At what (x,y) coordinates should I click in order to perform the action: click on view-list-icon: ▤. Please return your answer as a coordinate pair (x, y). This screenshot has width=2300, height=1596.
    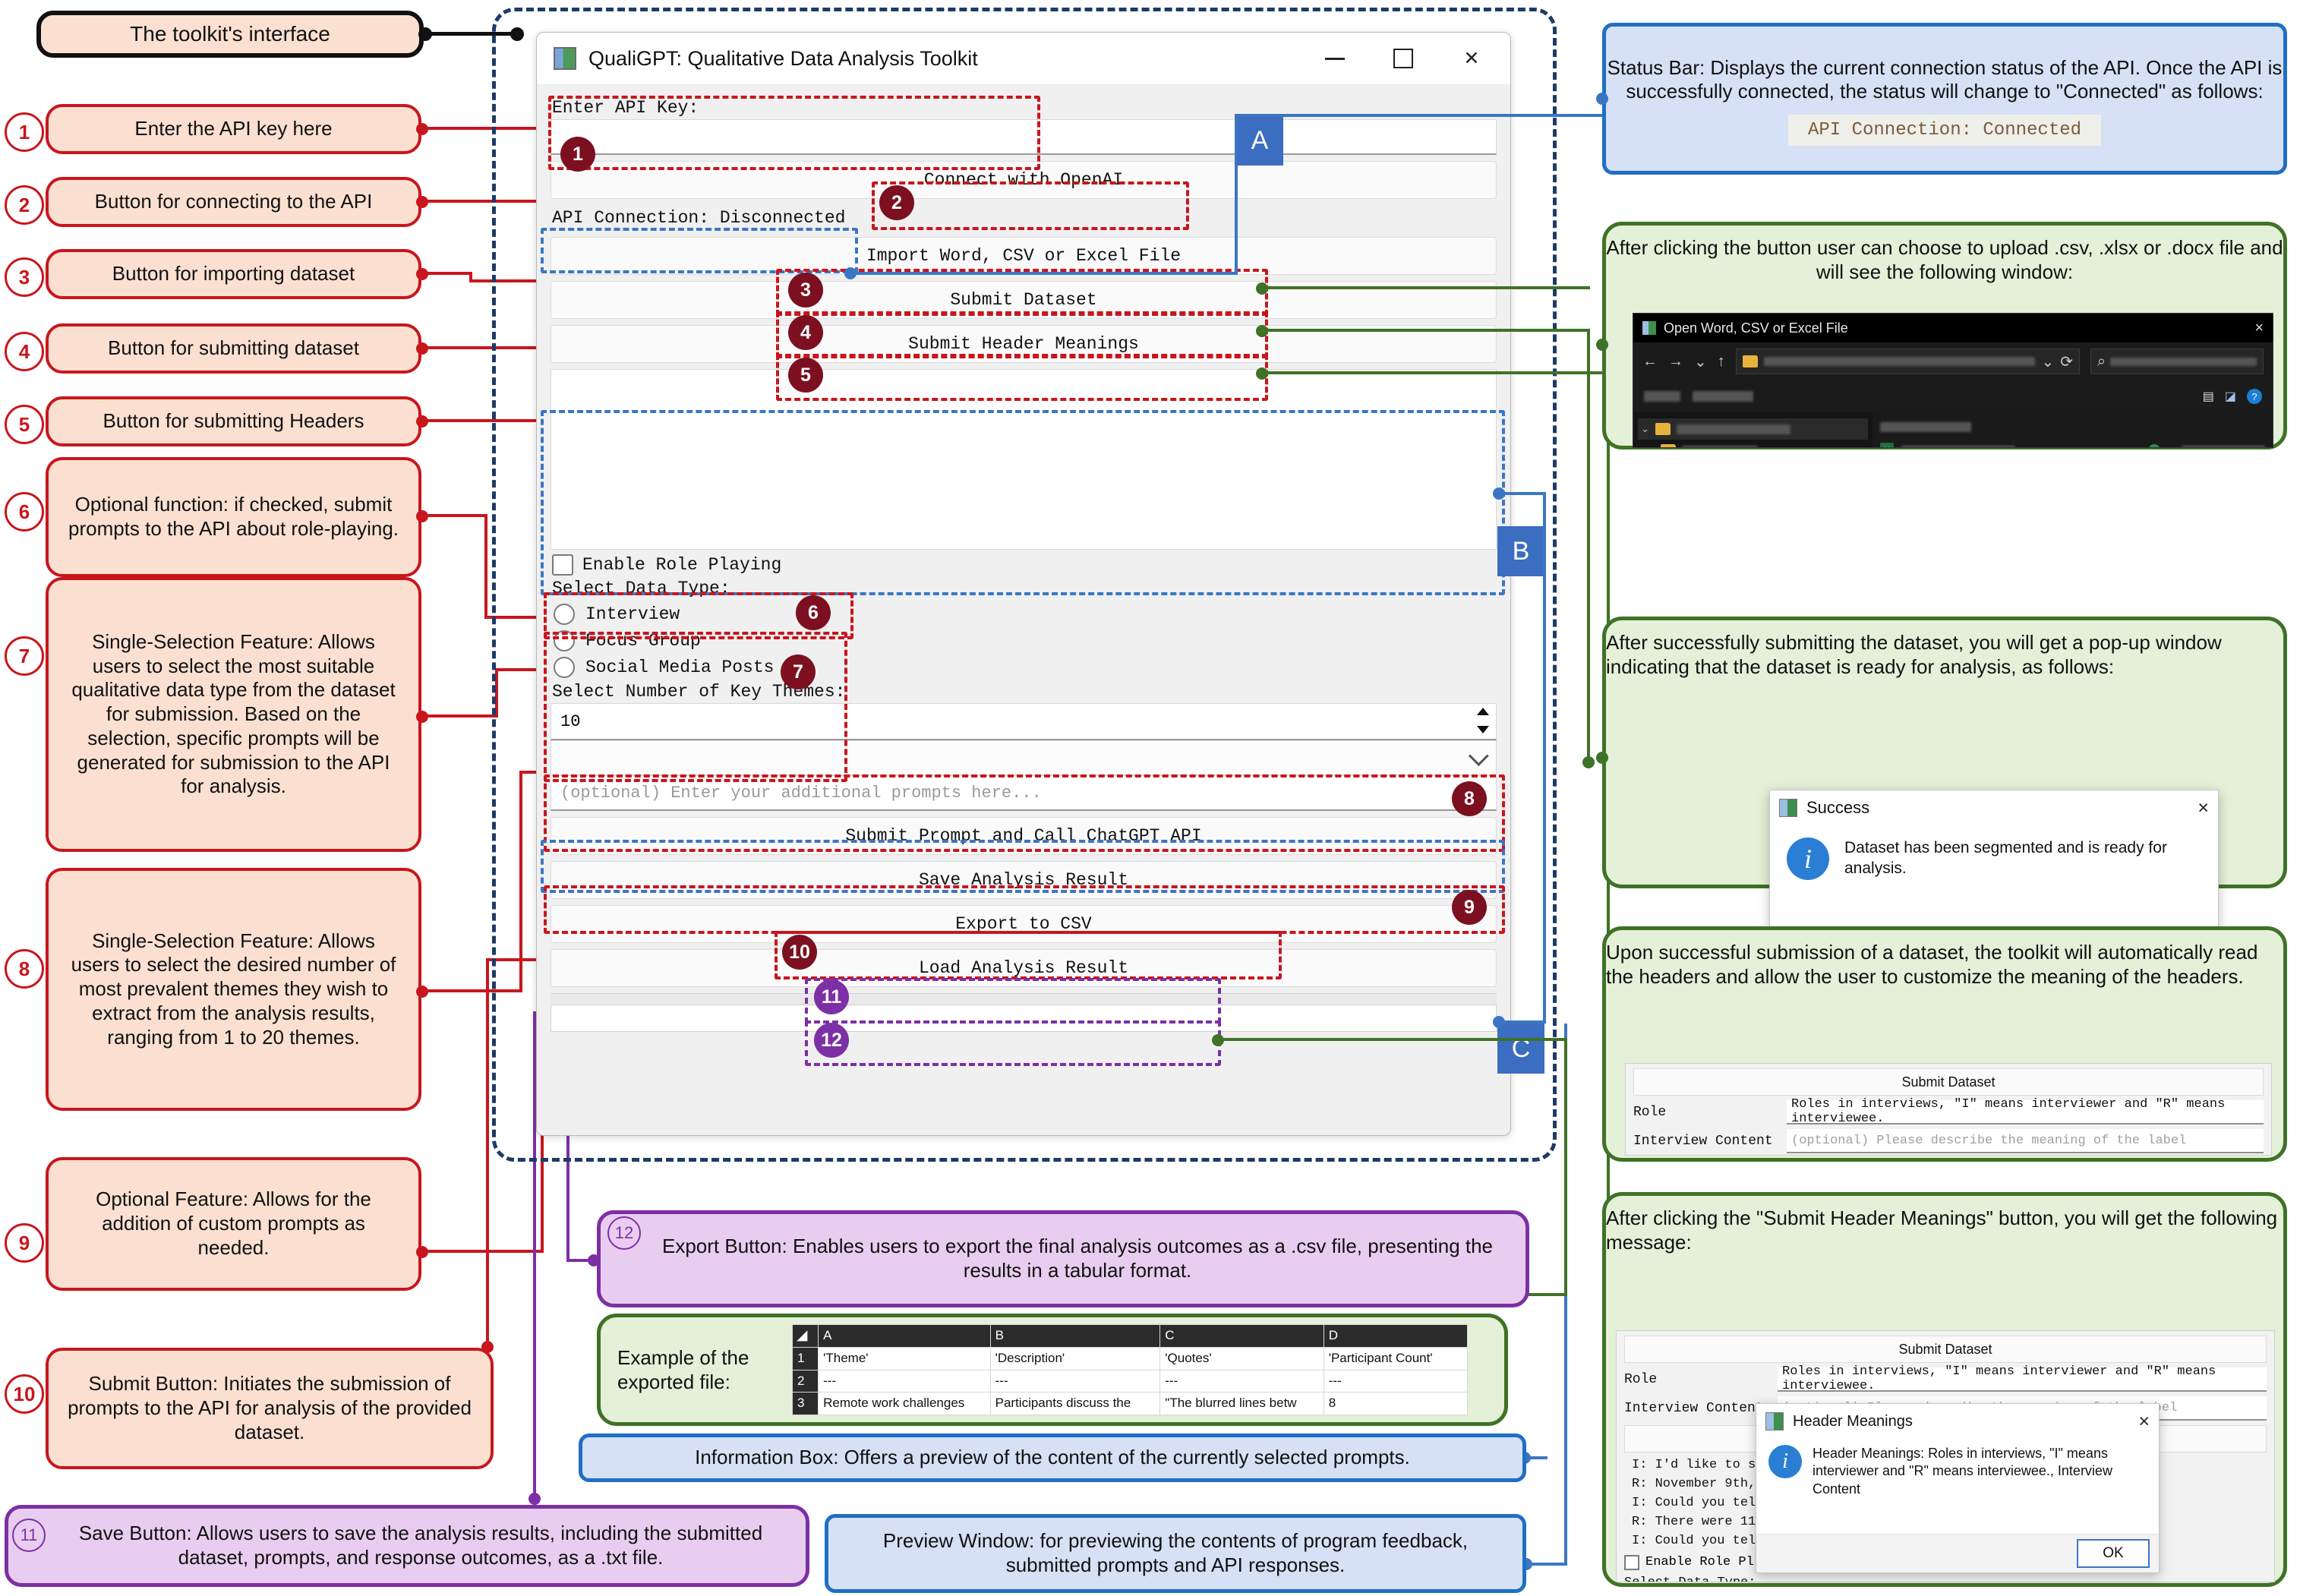
    Looking at the image, I should click on (2208, 396).